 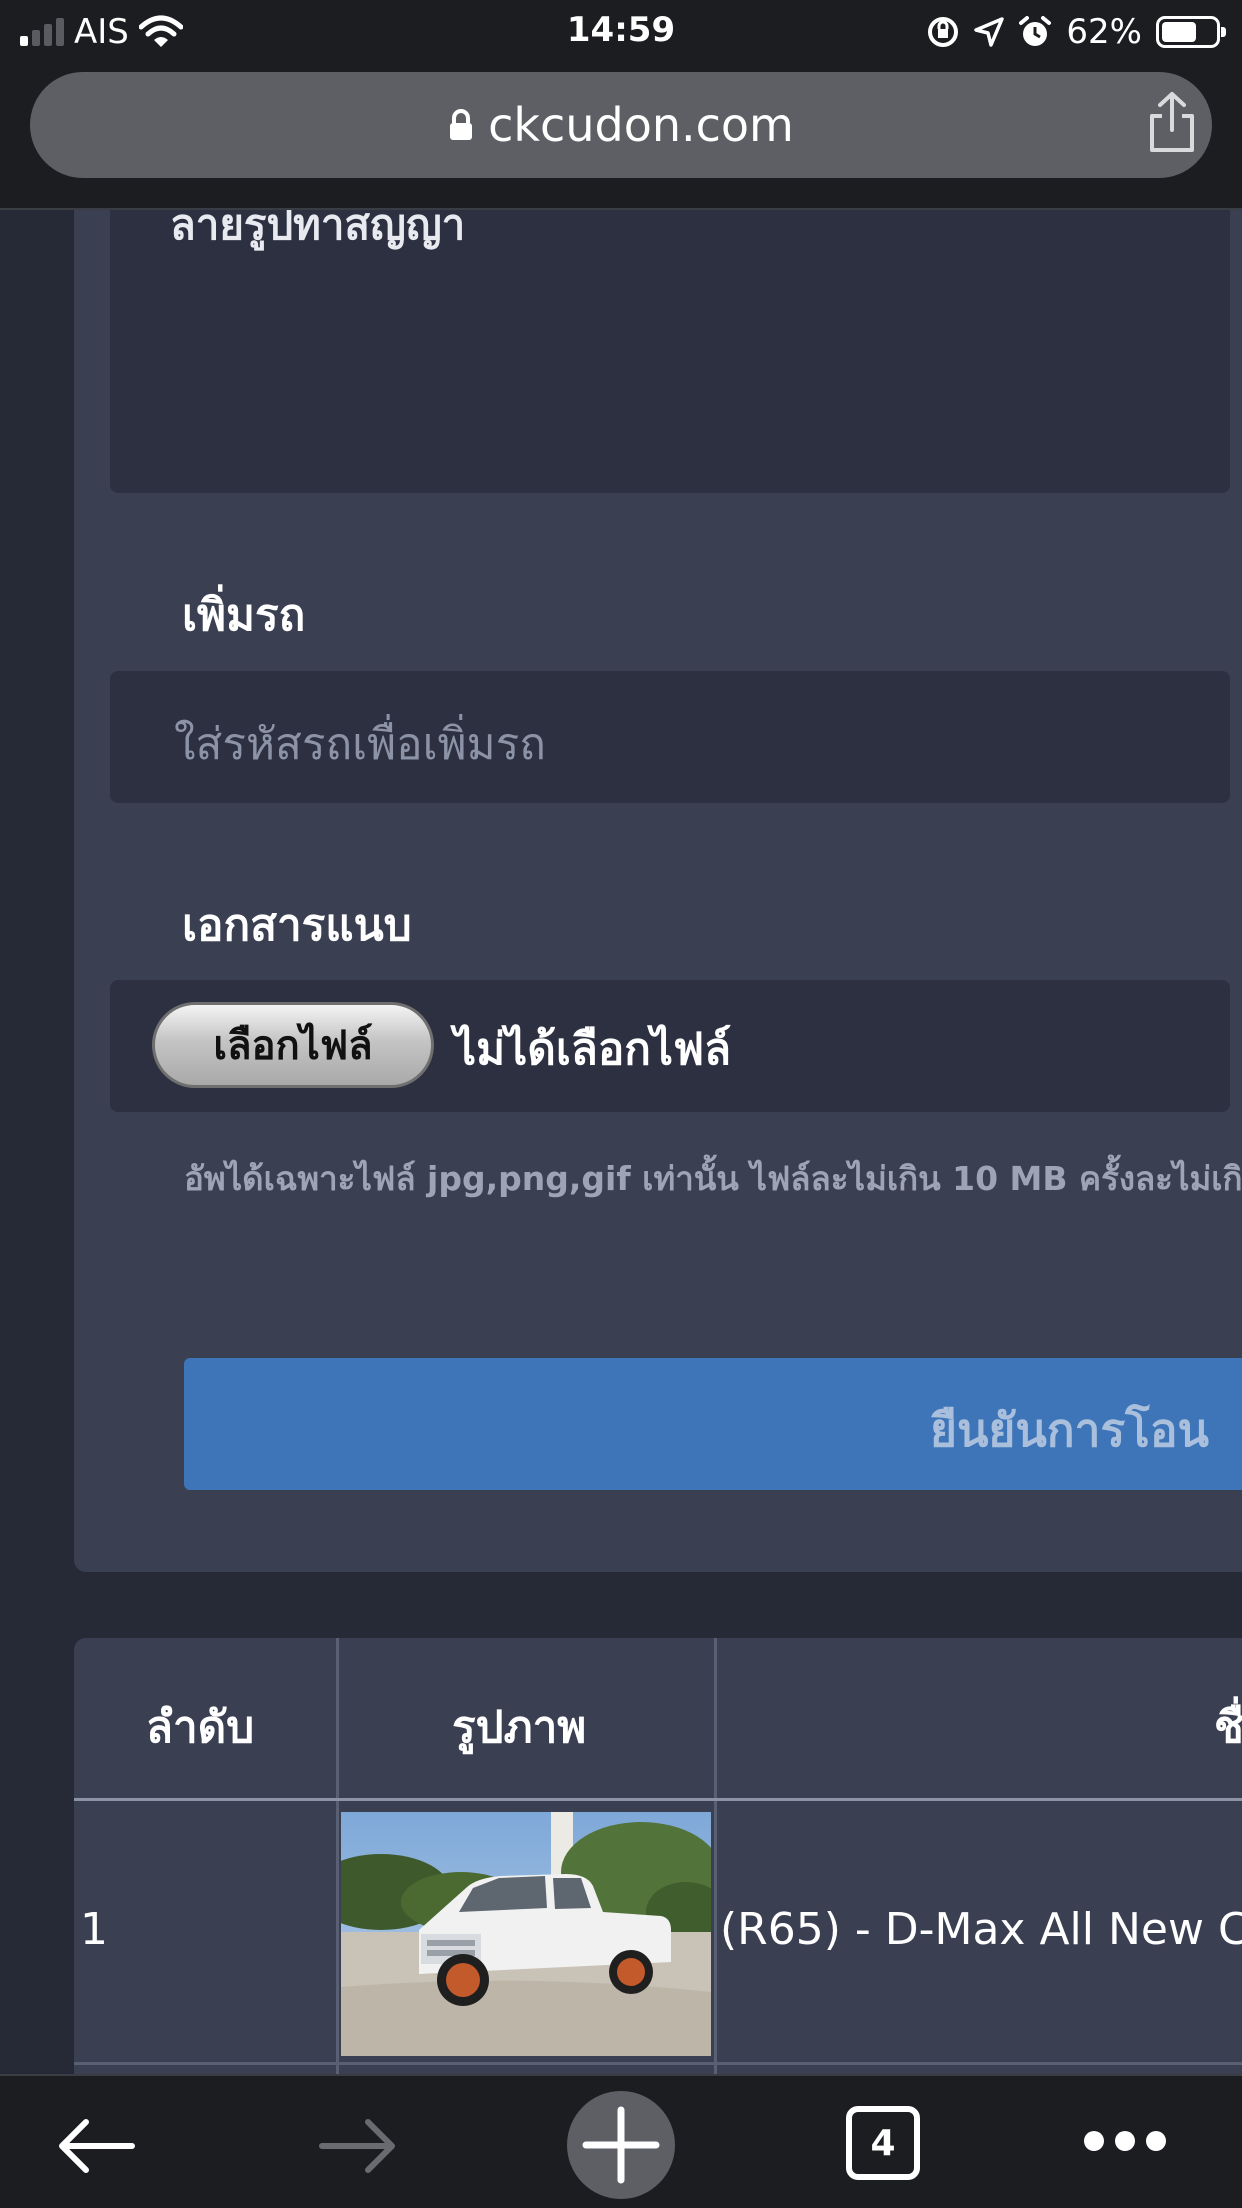 I want to click on back-arrow-icon, so click(x=96, y=2146).